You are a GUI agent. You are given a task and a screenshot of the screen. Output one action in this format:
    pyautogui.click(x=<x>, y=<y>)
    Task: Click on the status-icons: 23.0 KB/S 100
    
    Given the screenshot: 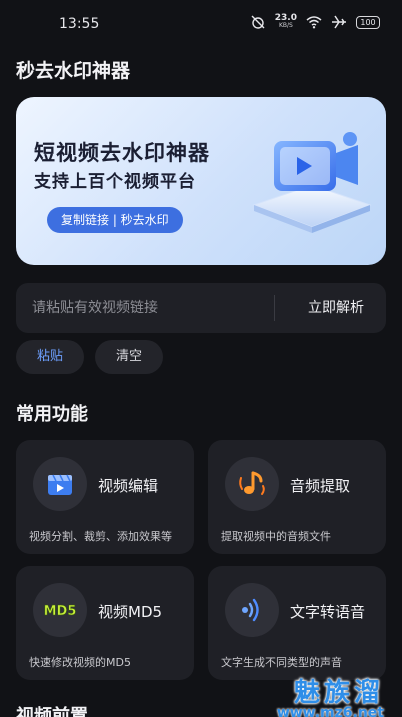 What is the action you would take?
    pyautogui.click(x=315, y=22)
    